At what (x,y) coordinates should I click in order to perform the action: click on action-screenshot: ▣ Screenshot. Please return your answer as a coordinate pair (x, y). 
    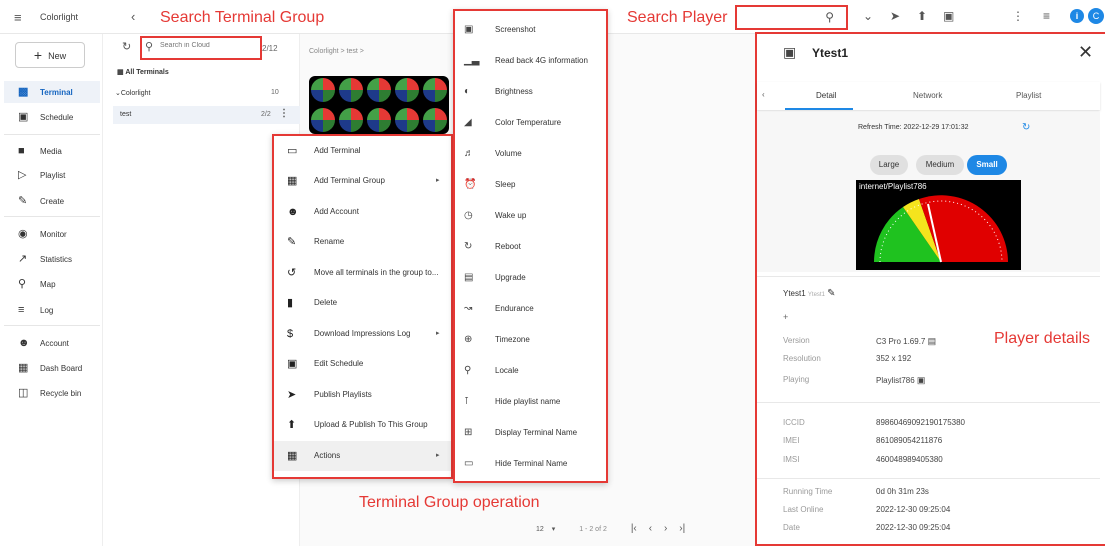
    Looking at the image, I should click on (530, 29).